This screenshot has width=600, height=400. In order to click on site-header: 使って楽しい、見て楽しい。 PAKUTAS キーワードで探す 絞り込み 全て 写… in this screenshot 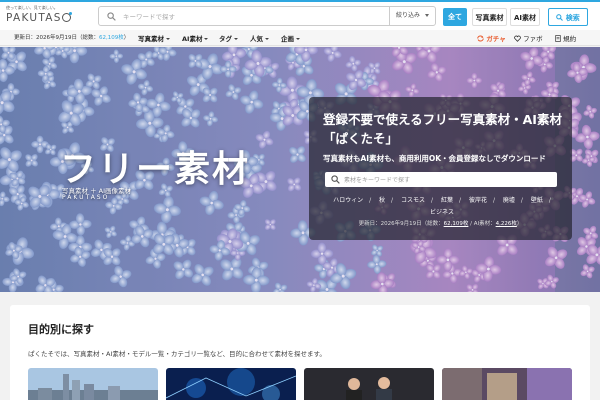, I will do `click(300, 15)`.